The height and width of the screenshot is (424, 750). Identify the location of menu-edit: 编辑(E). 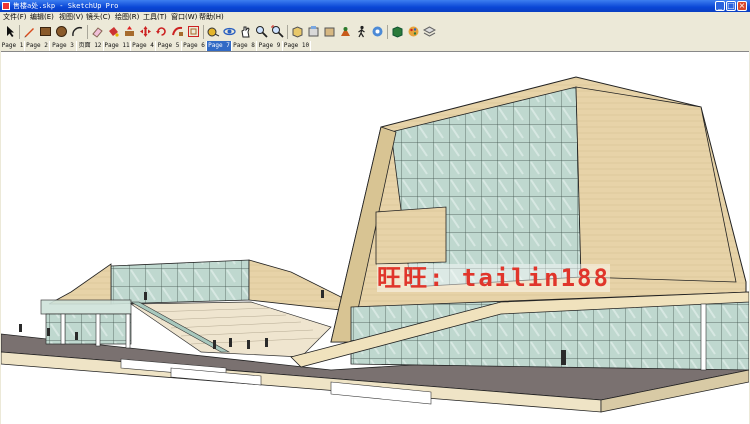
(42, 17).